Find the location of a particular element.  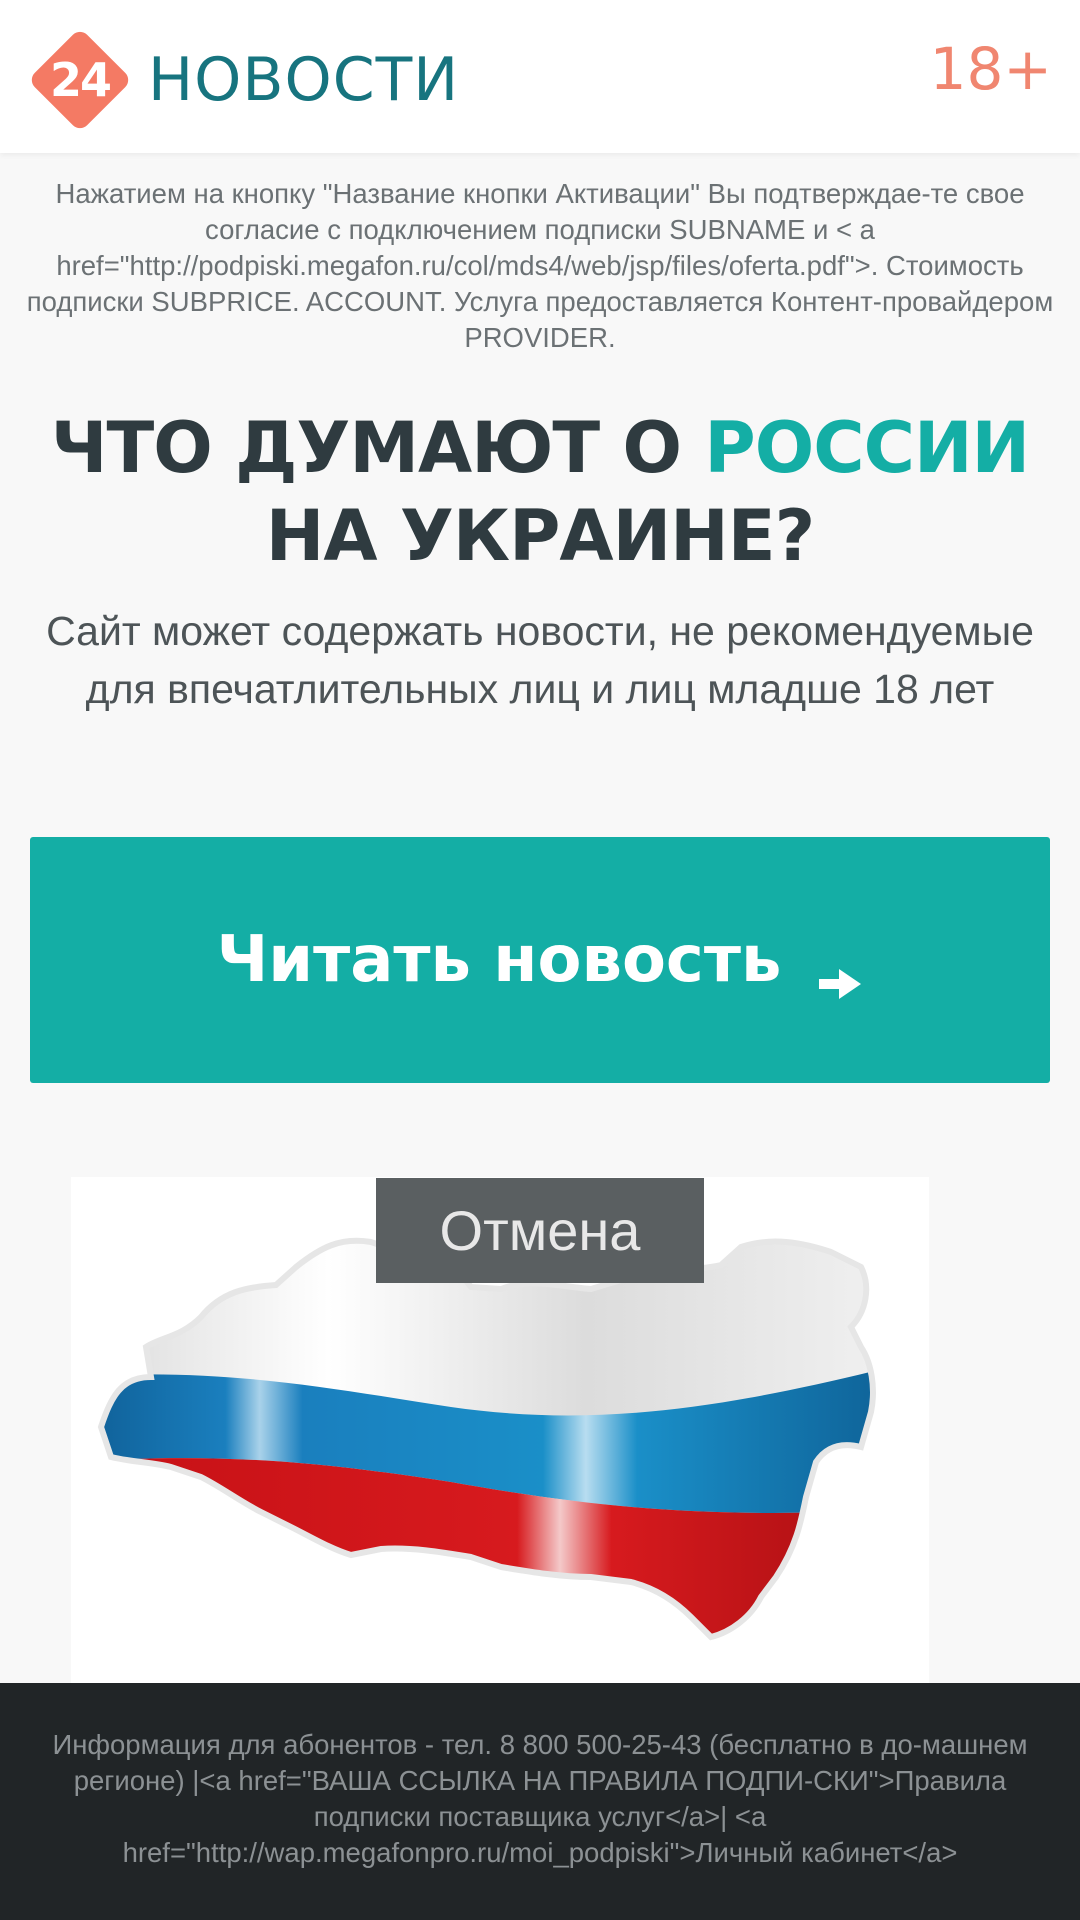

logo-text: НОВОСТИ is located at coordinates (304, 80).